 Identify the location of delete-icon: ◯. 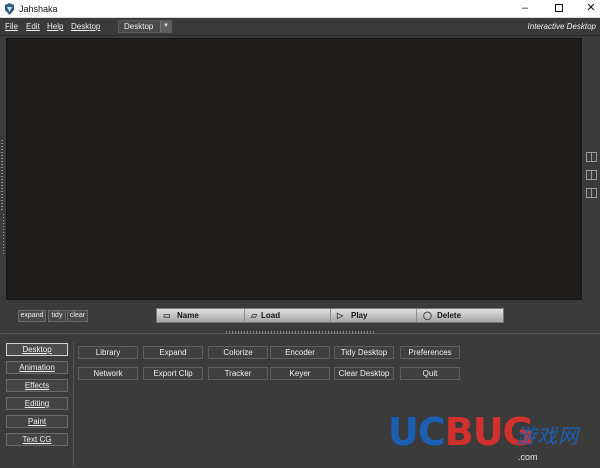
(427, 315).